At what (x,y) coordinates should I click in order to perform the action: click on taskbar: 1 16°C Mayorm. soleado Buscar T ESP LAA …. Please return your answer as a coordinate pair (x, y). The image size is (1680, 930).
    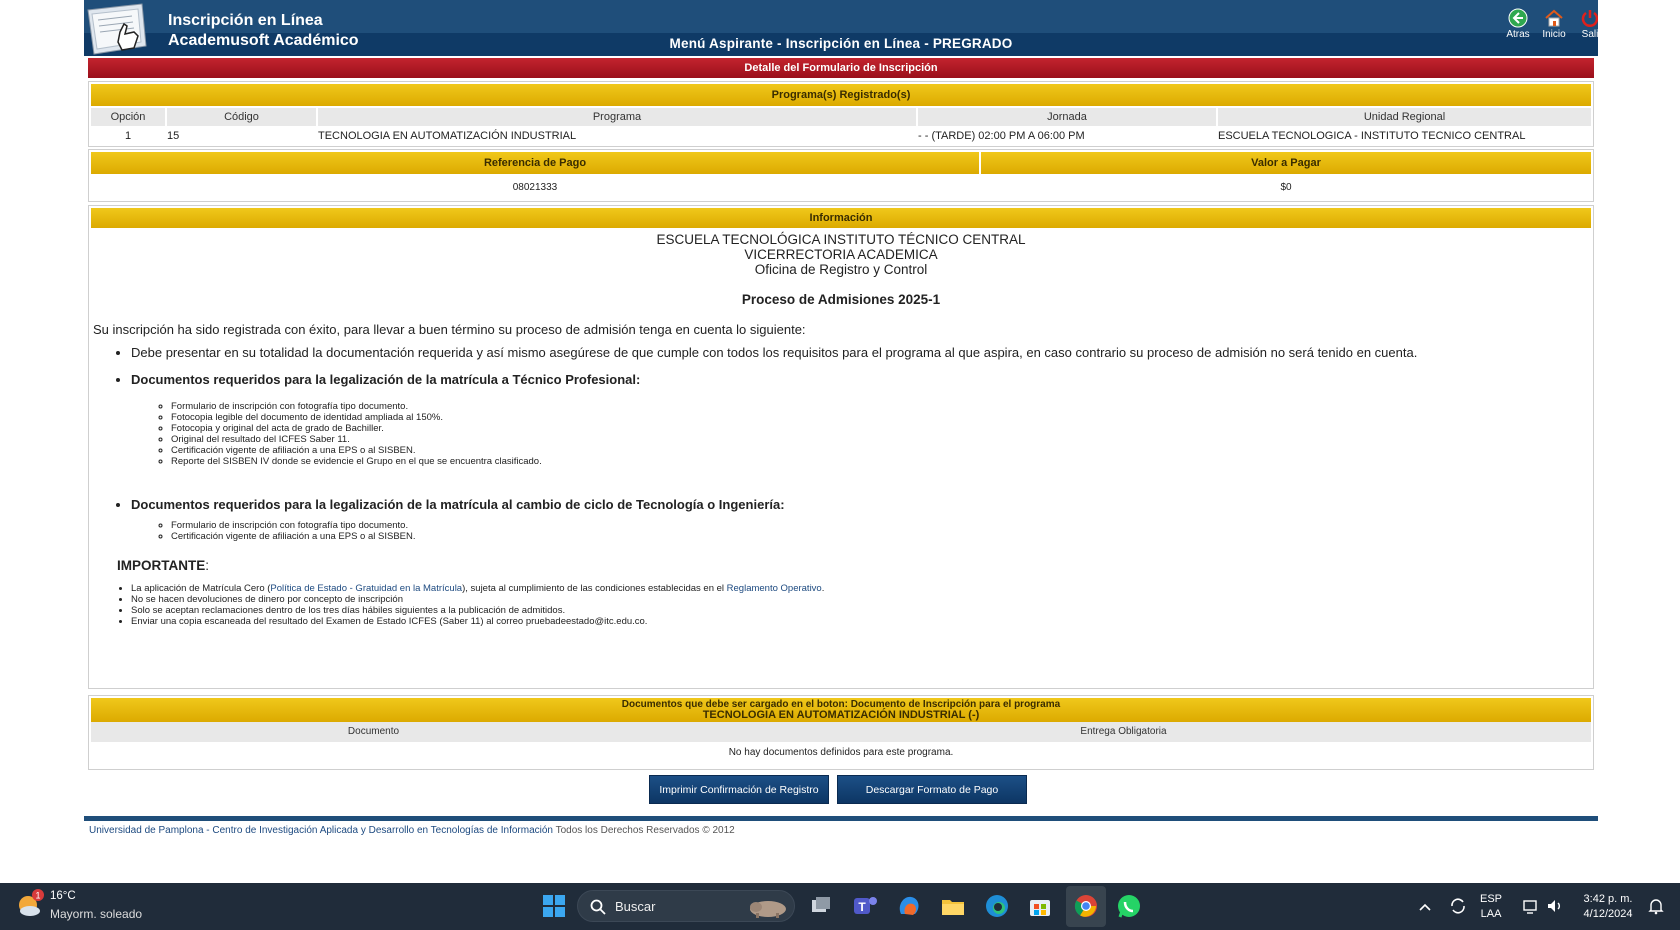
    Looking at the image, I should click on (840, 906).